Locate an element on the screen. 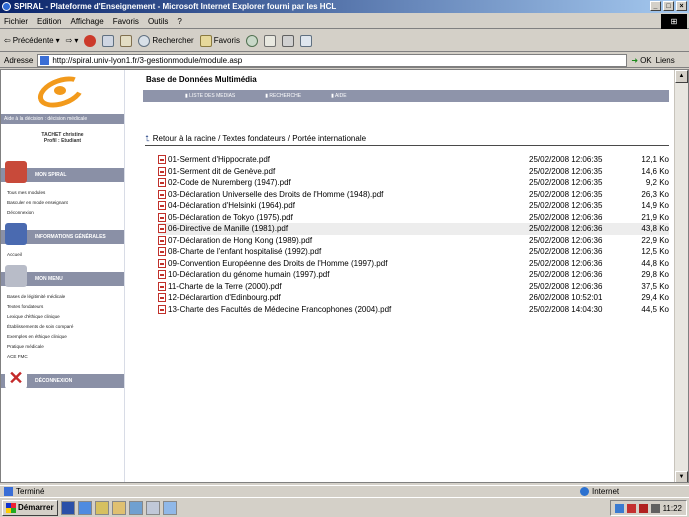  menu-affichage: Affichage is located at coordinates (86, 21).